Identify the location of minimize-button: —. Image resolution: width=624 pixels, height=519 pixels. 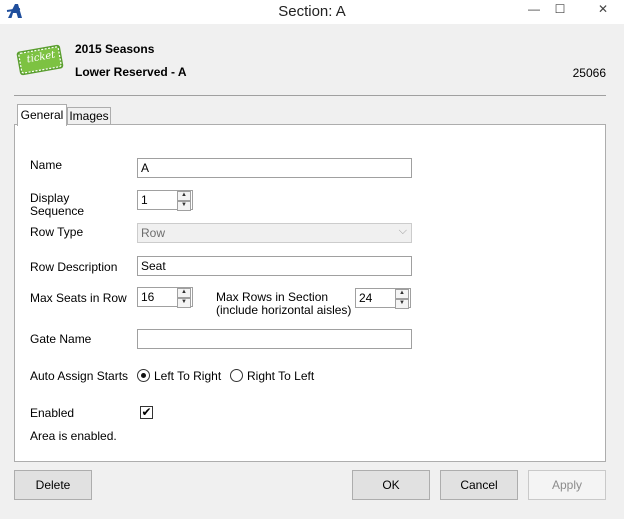
(534, 10).